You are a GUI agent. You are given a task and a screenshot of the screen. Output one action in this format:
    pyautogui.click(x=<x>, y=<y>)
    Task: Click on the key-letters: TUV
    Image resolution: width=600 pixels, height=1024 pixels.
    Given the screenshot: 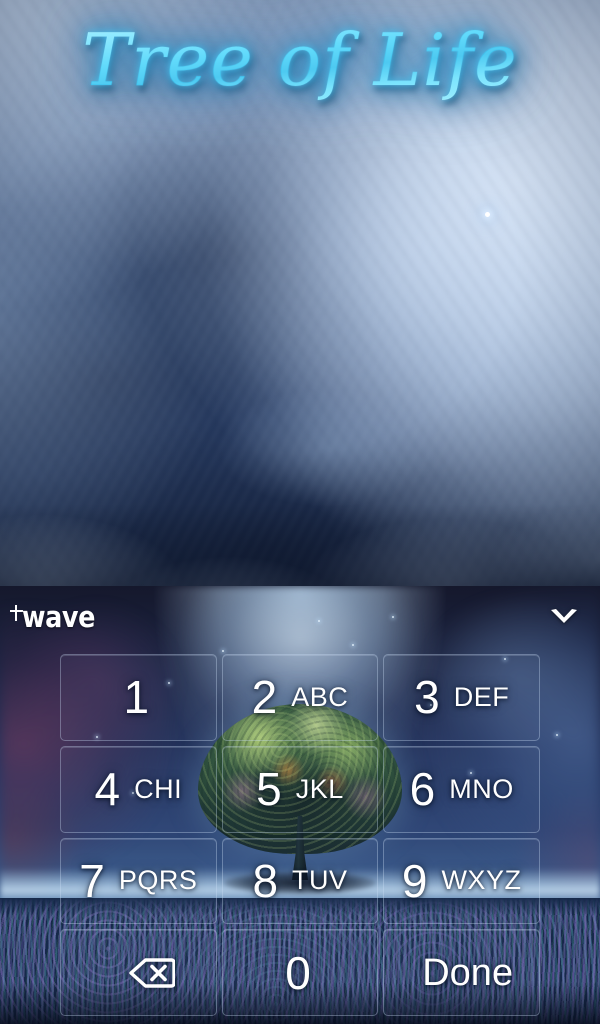 What is the action you would take?
    pyautogui.click(x=320, y=880)
    